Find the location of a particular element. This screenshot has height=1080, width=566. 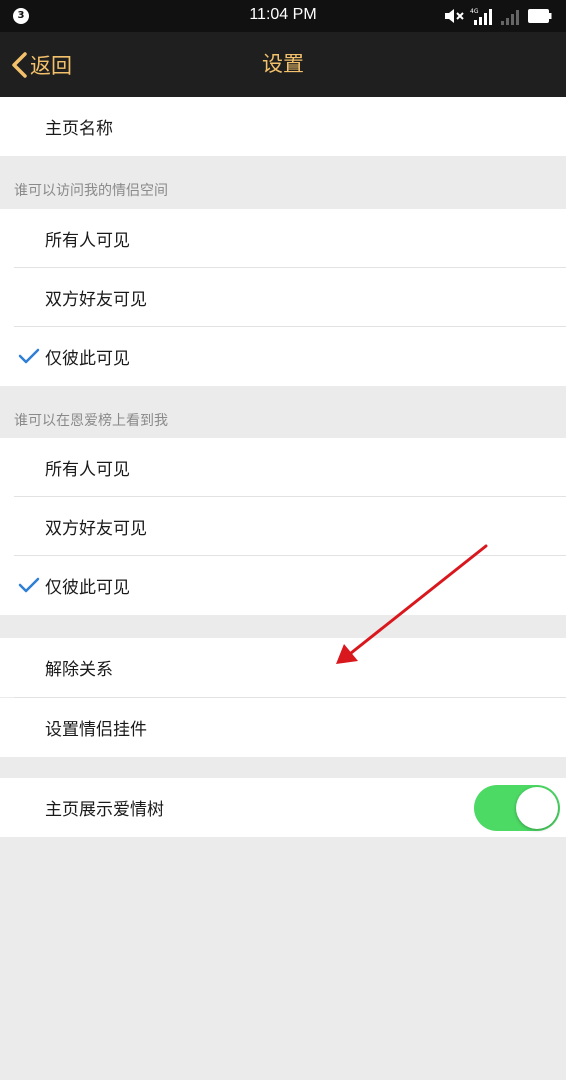

unbind-label: 解除关系 is located at coordinates (79, 670).